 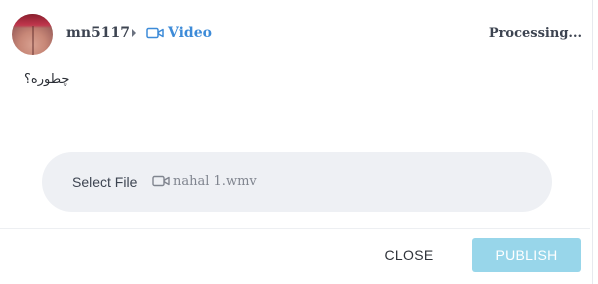 I want to click on post-body-text: چطوره؟, so click(x=46, y=80).